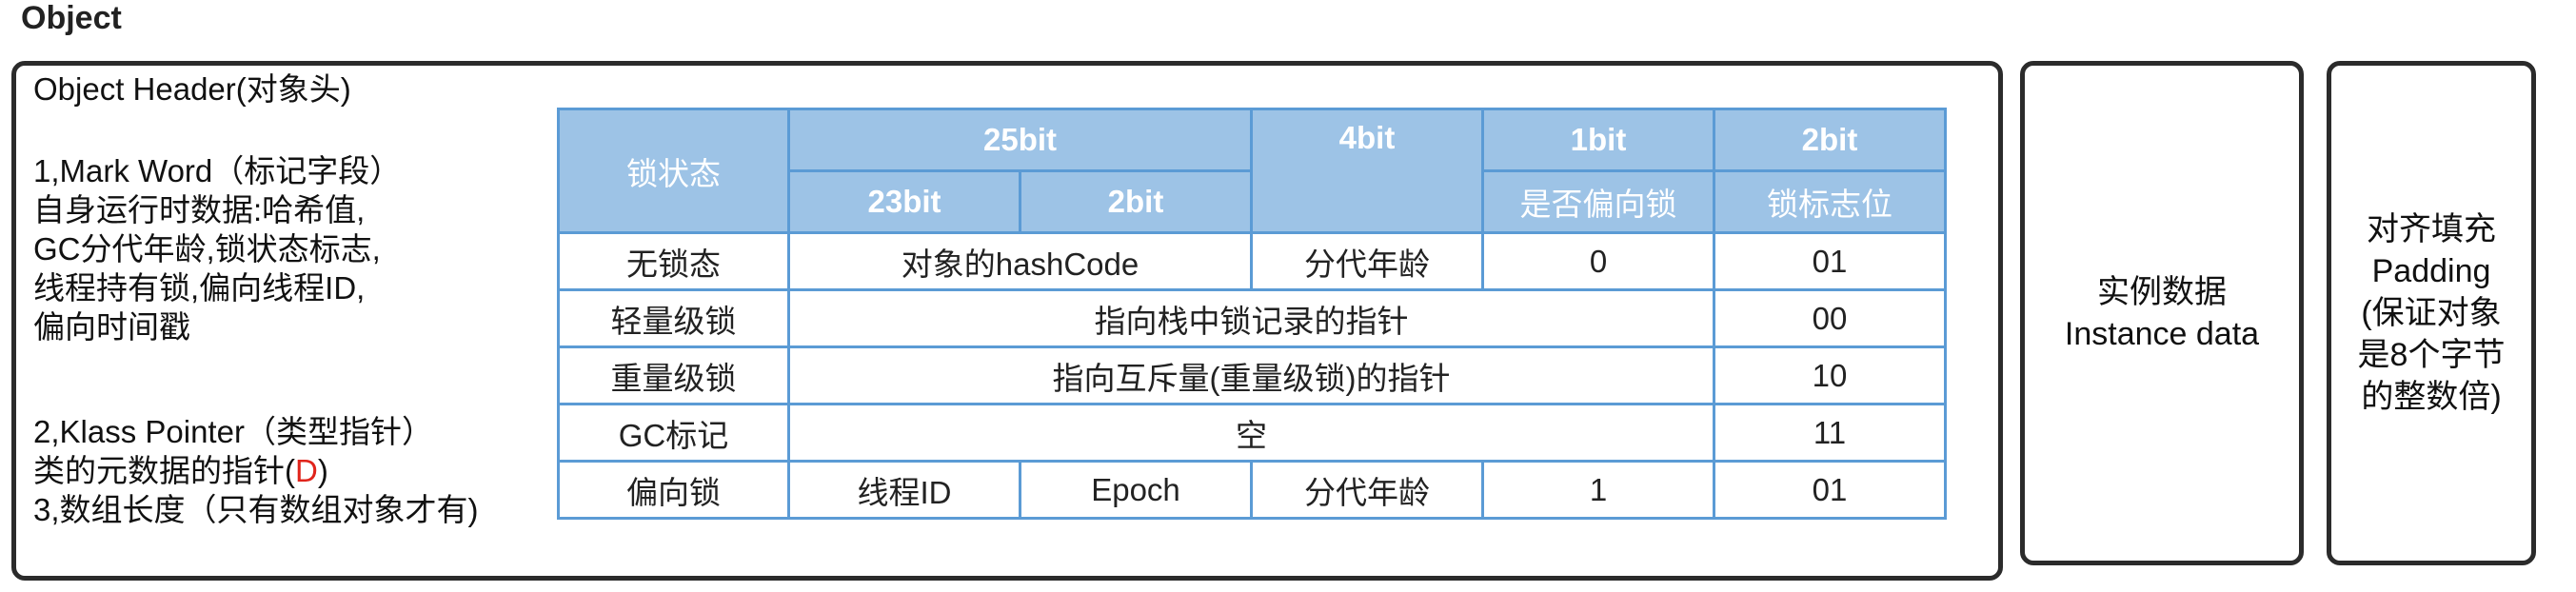 The height and width of the screenshot is (592, 2576). I want to click on cell-pointer: 指向互斥量(重量级锁)的指针, so click(1251, 375).